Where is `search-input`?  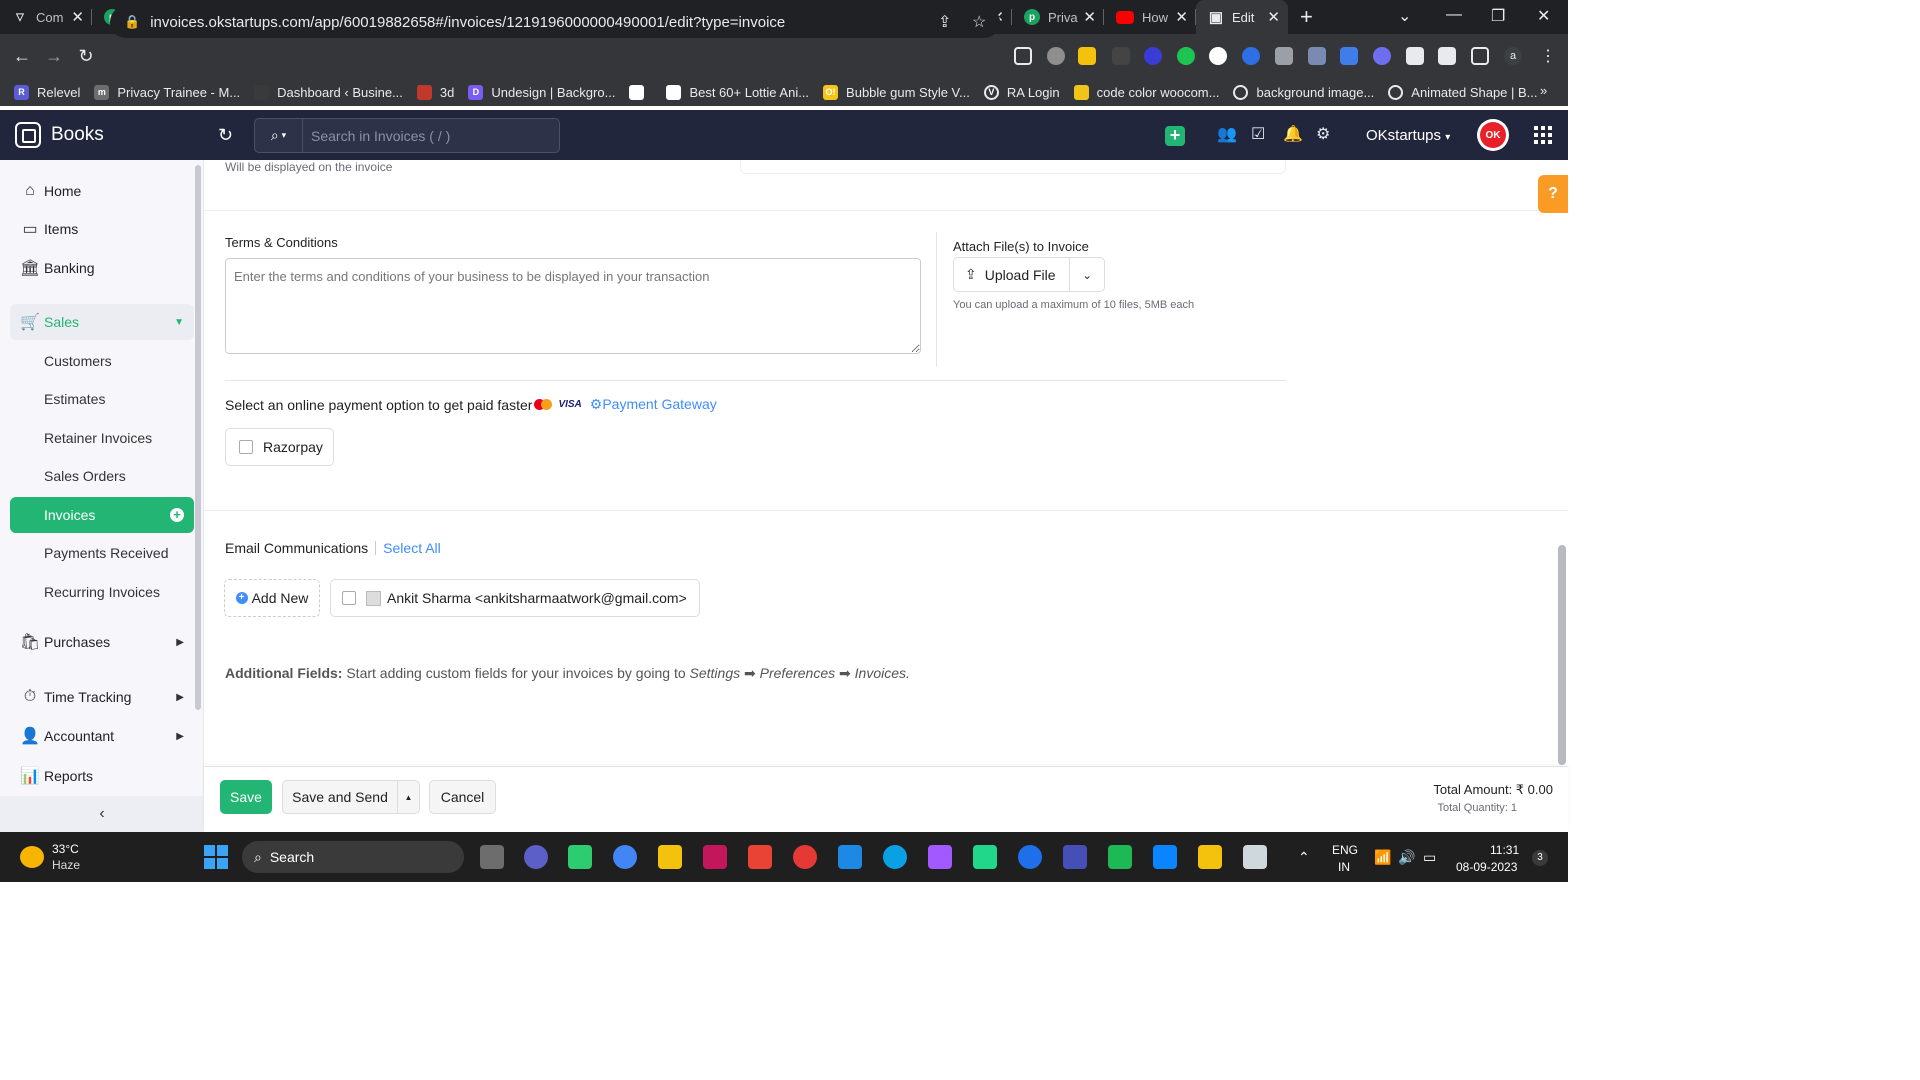 search-input is located at coordinates (423, 135).